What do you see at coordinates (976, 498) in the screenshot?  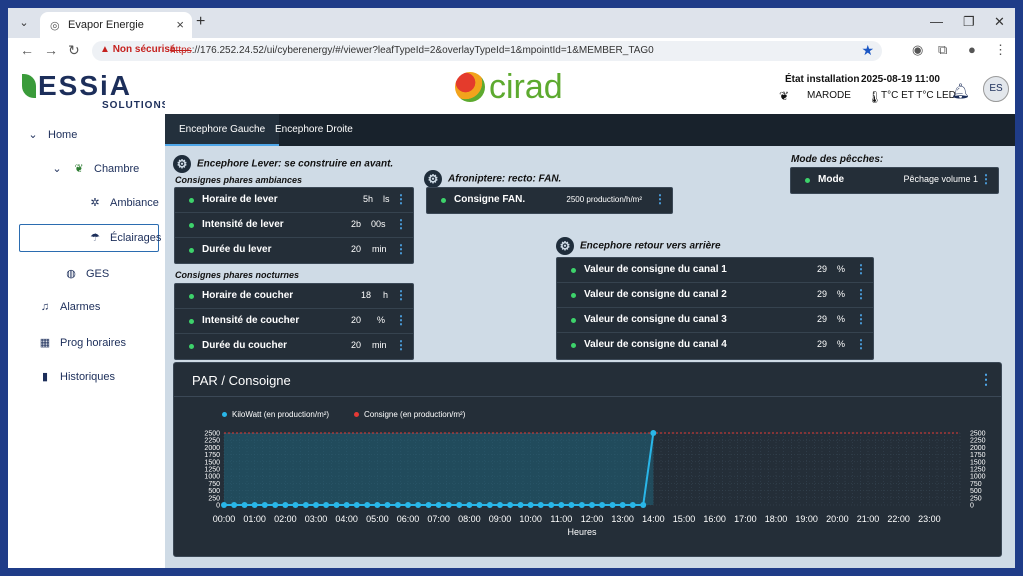 I see `y-tick-label-right: 250` at bounding box center [976, 498].